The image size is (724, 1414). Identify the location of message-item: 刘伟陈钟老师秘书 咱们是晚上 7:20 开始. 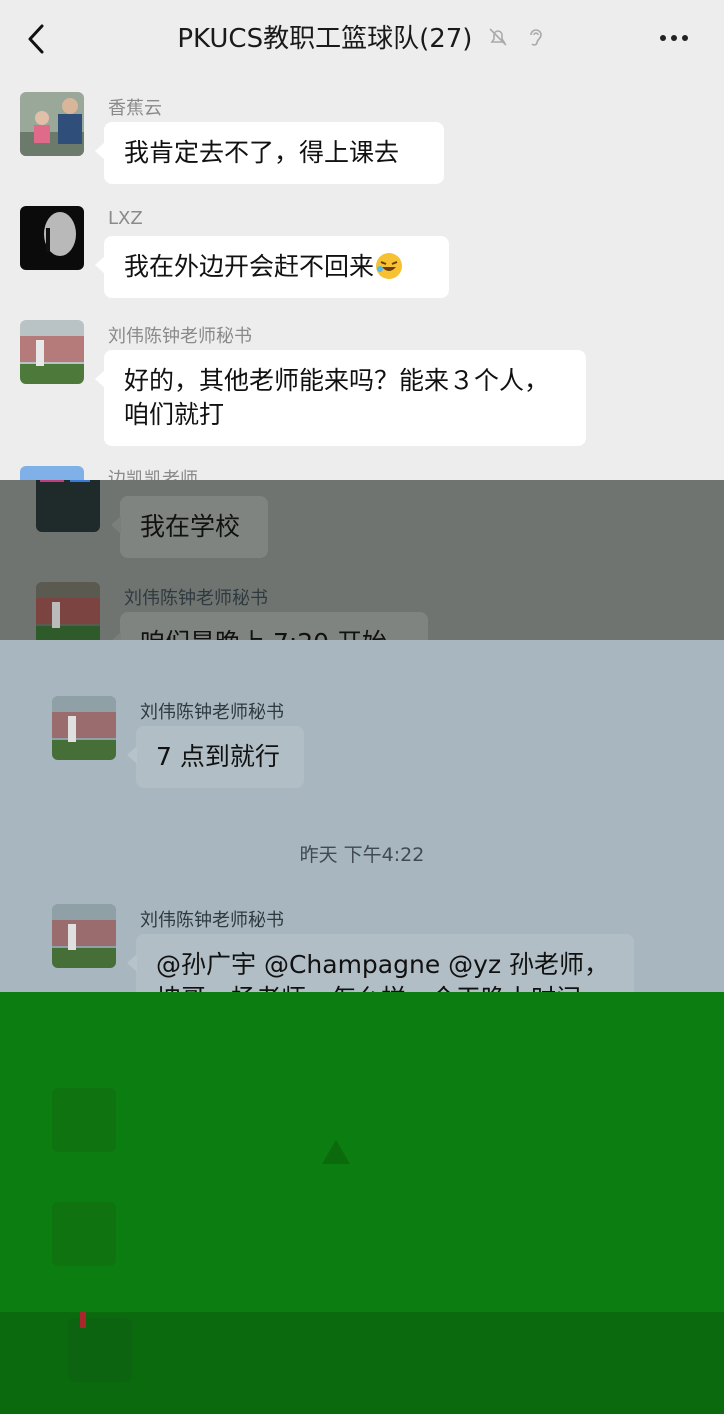
(380, 611).